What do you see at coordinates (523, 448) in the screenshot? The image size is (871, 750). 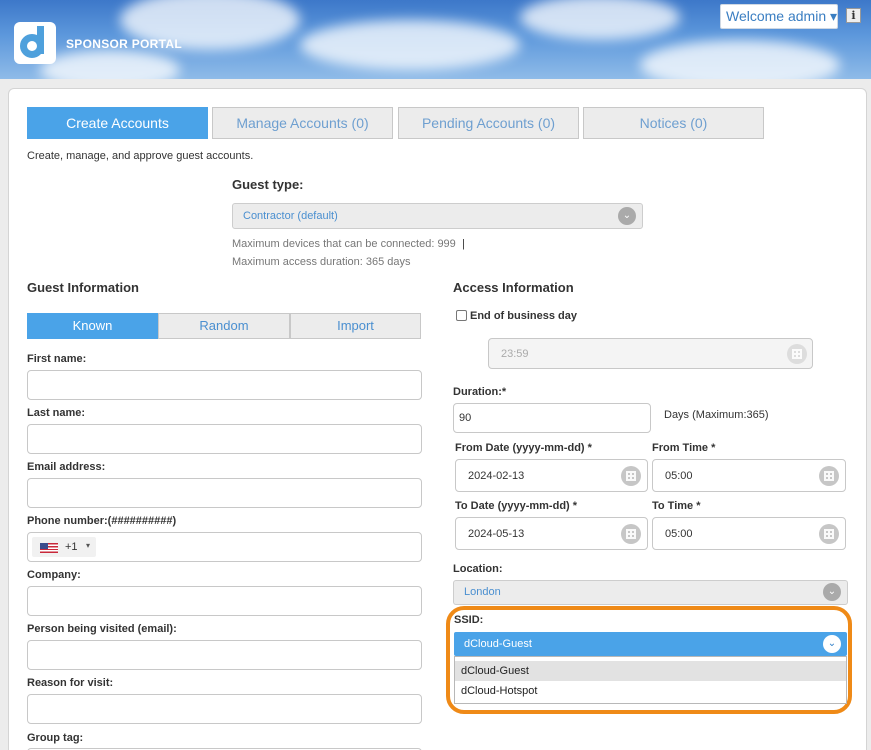 I see `from-date-label: From Date (yyyy-mm-dd) *` at bounding box center [523, 448].